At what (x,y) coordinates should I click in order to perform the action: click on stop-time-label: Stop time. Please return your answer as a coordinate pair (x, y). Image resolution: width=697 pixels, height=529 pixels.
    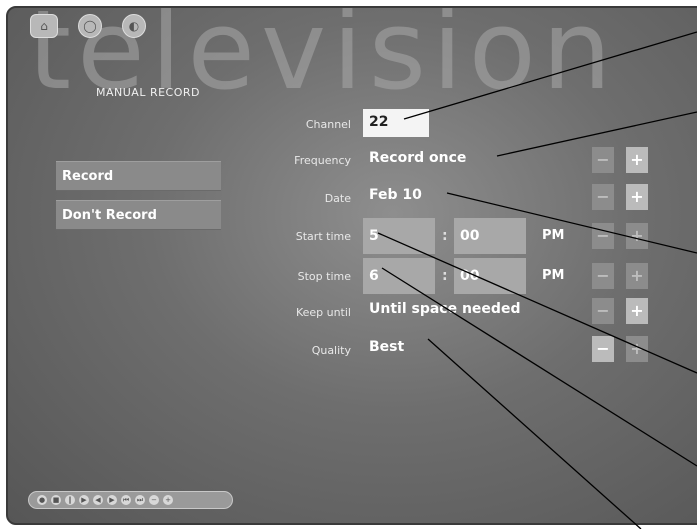
    Looking at the image, I should click on (324, 276).